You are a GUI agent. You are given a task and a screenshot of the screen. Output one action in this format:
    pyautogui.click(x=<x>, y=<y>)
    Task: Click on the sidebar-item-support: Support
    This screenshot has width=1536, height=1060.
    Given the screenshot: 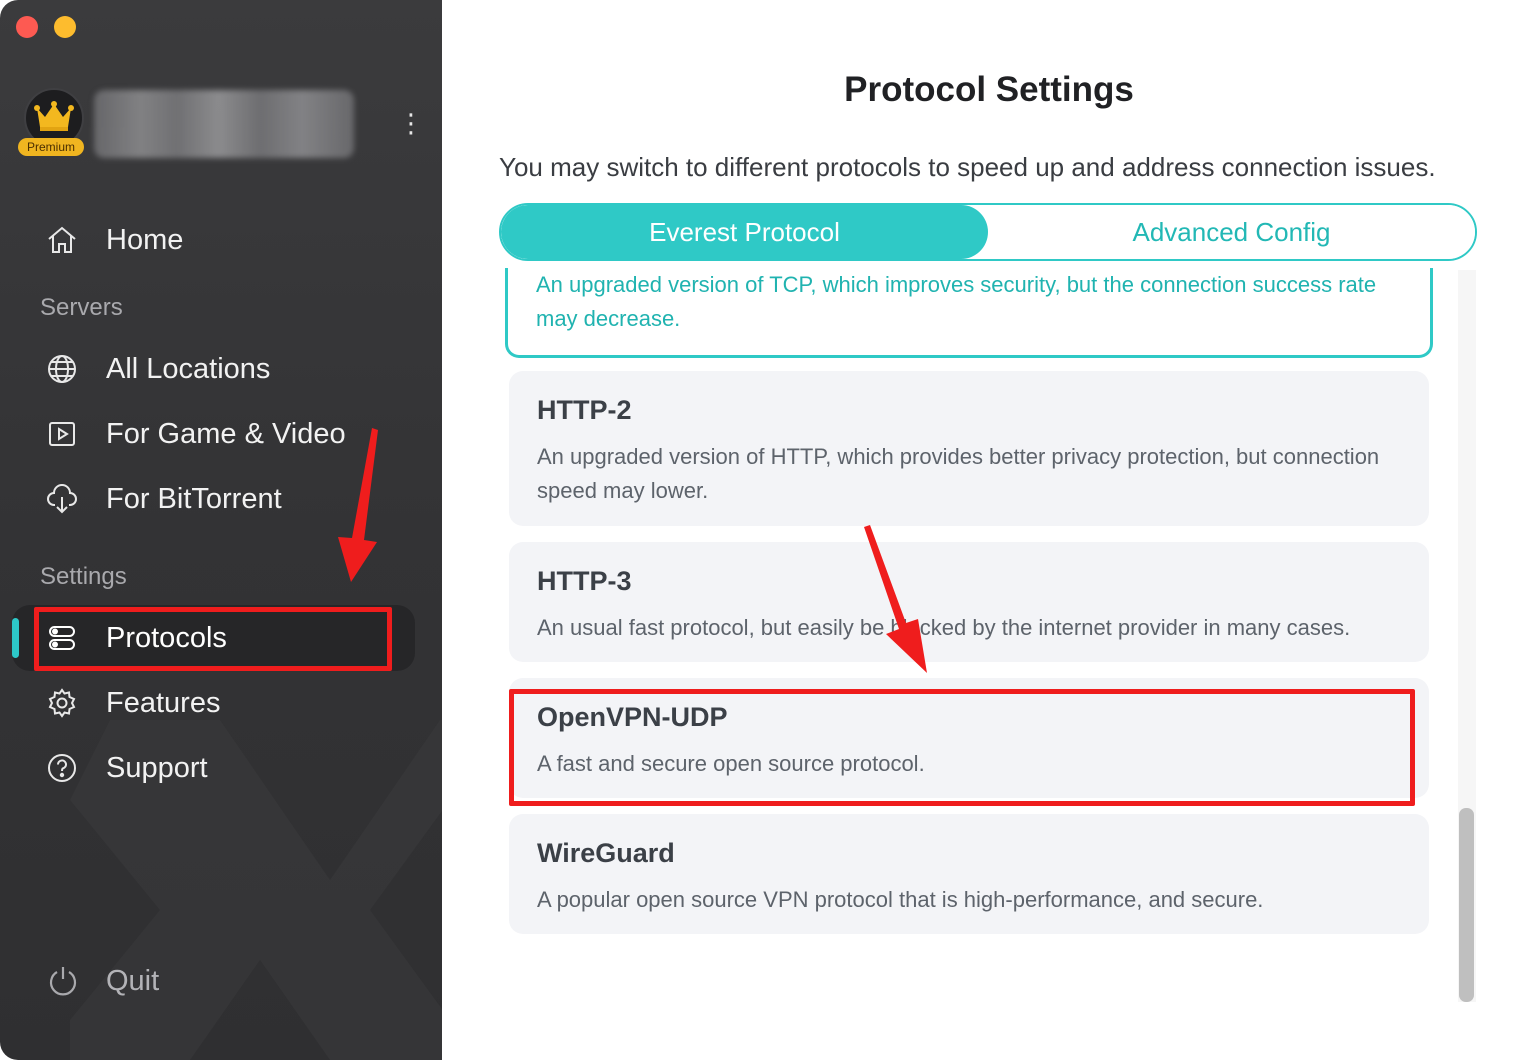 What is the action you would take?
    pyautogui.click(x=124, y=768)
    